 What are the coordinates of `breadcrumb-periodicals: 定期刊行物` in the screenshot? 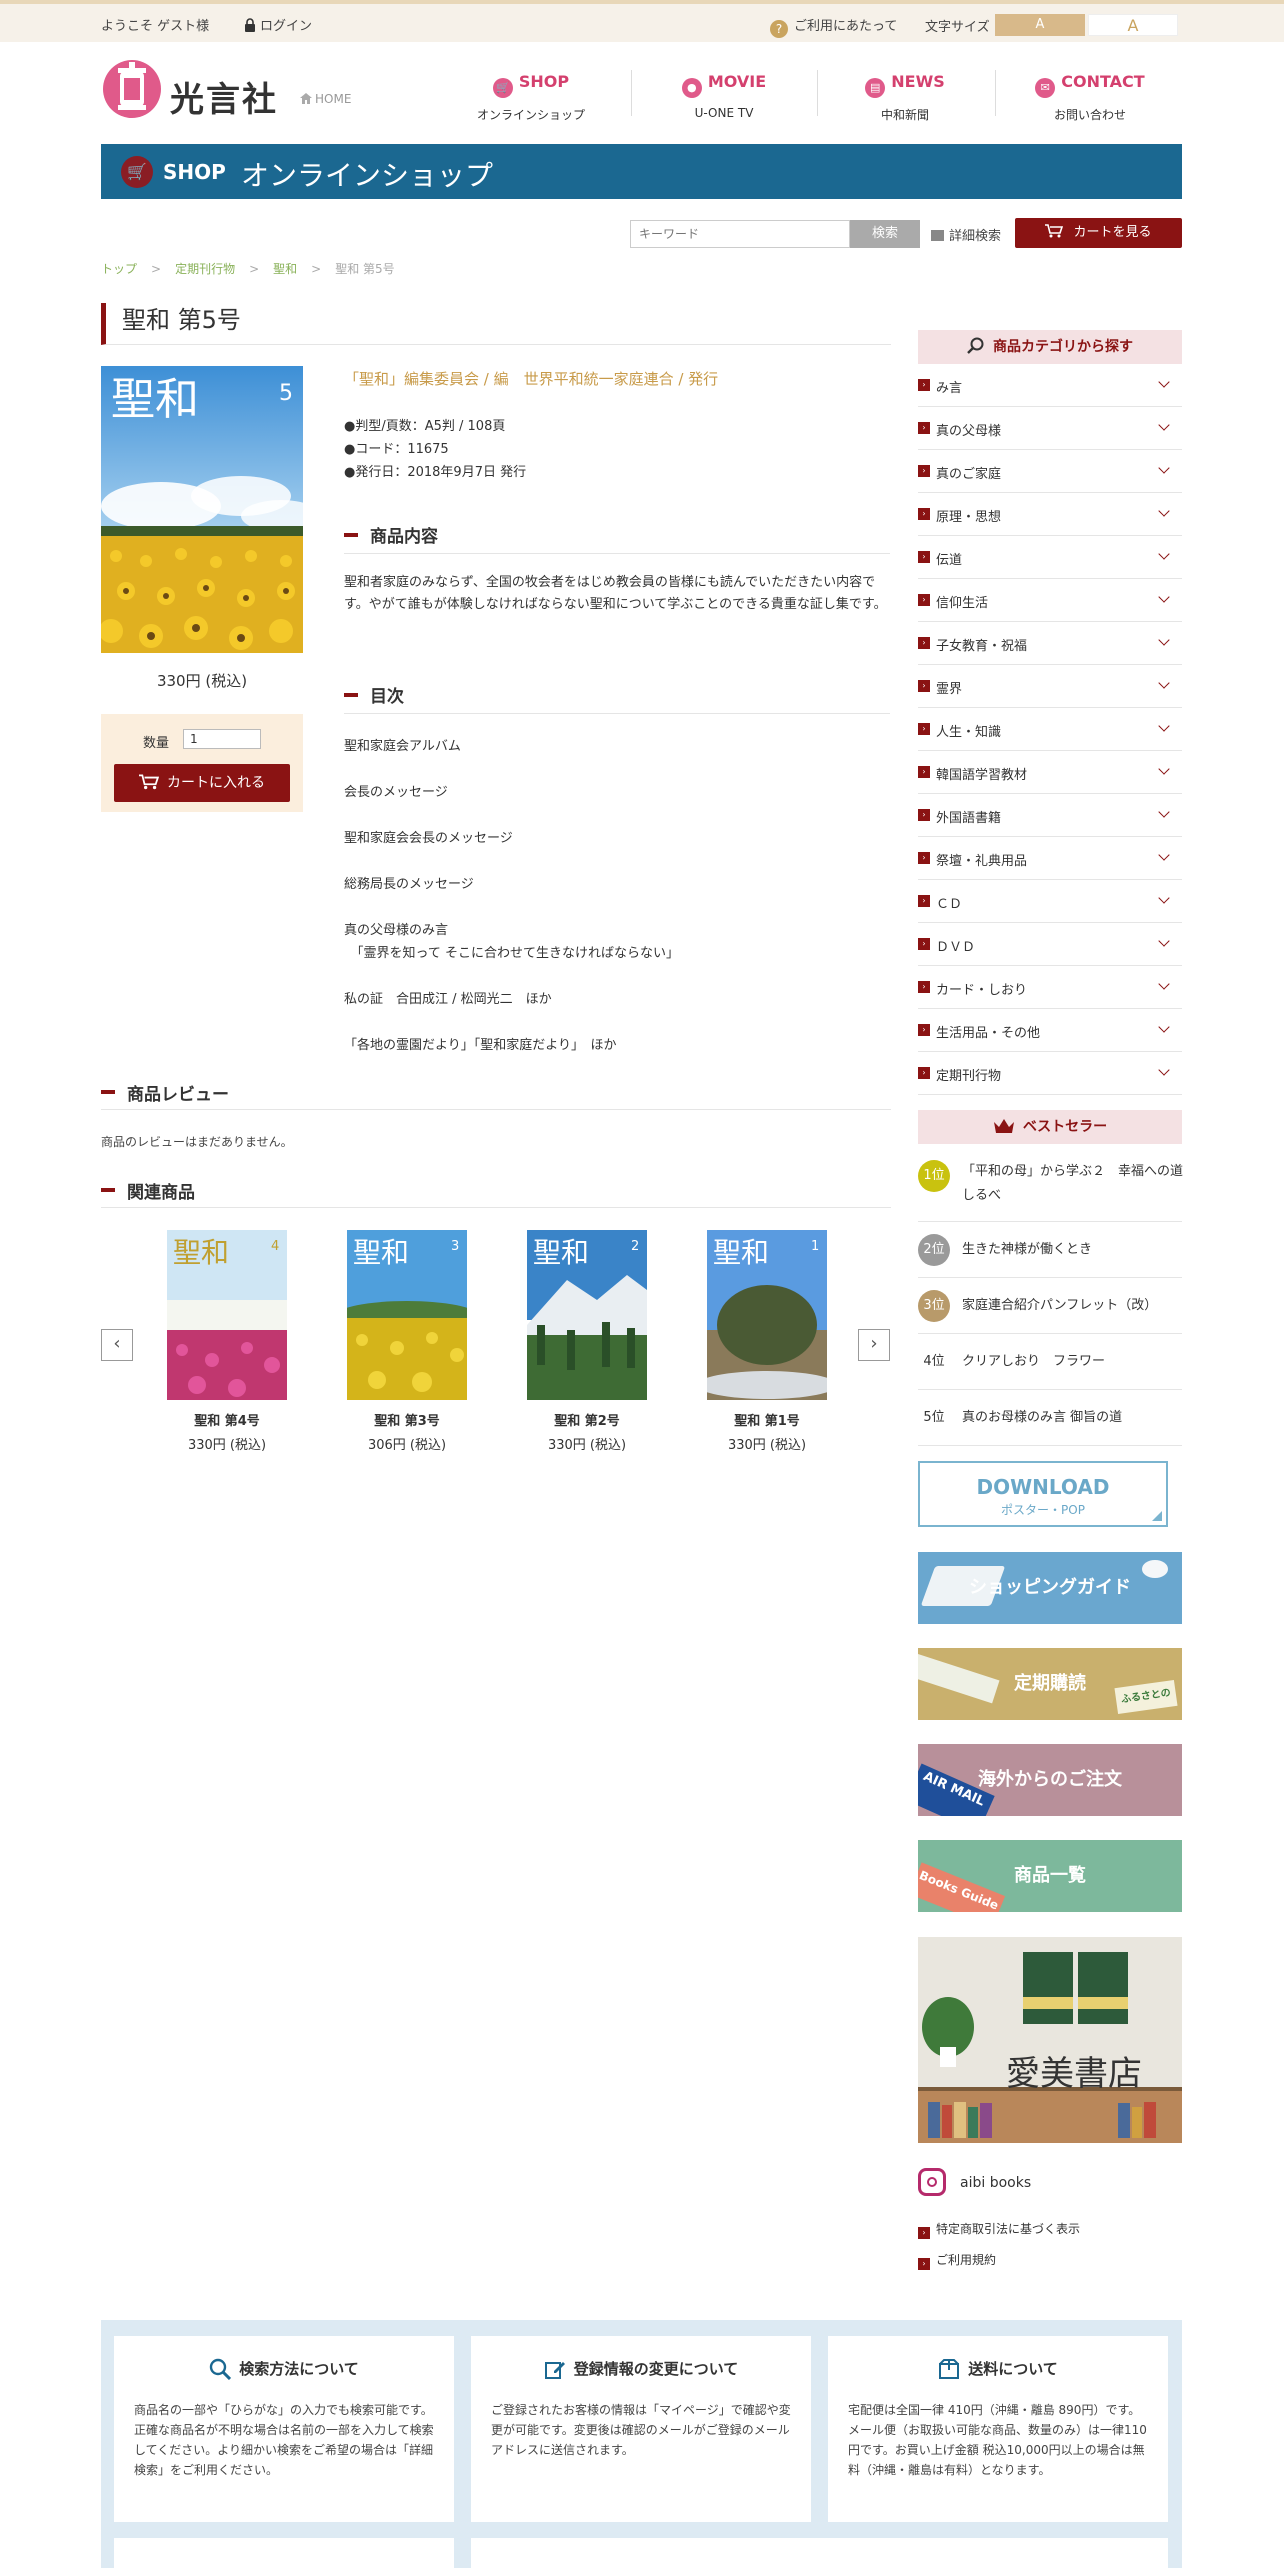 It's located at (205, 269).